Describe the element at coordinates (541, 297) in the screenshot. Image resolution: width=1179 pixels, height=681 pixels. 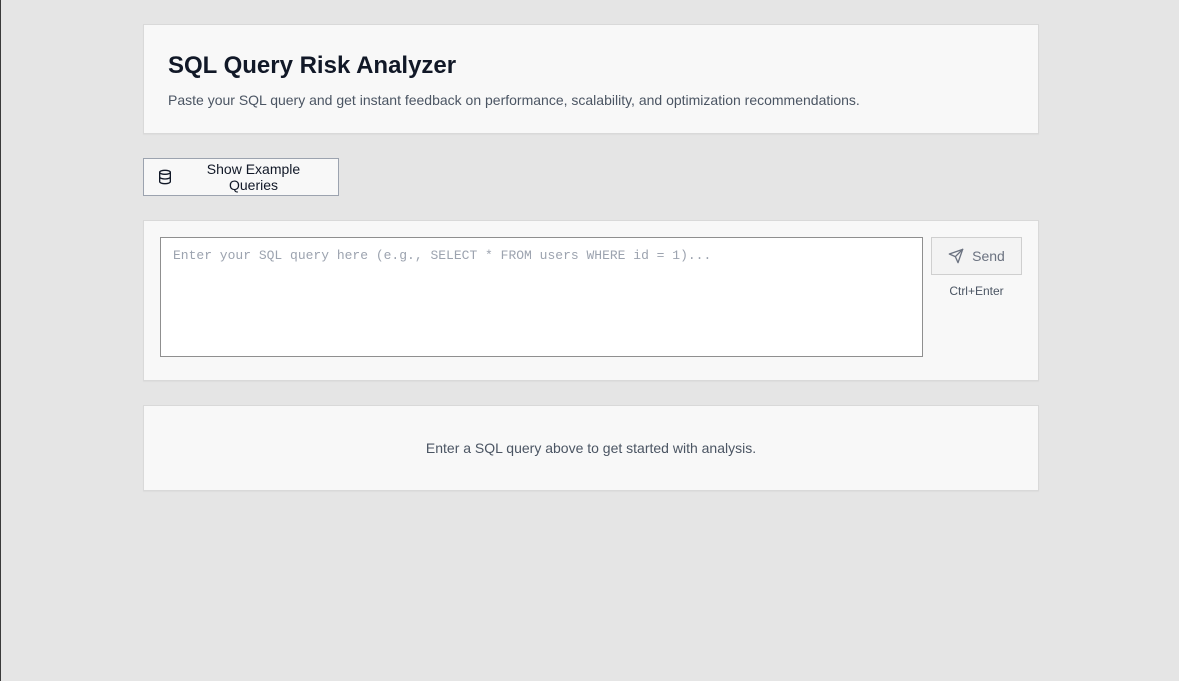
I see `sql-query-input` at that location.